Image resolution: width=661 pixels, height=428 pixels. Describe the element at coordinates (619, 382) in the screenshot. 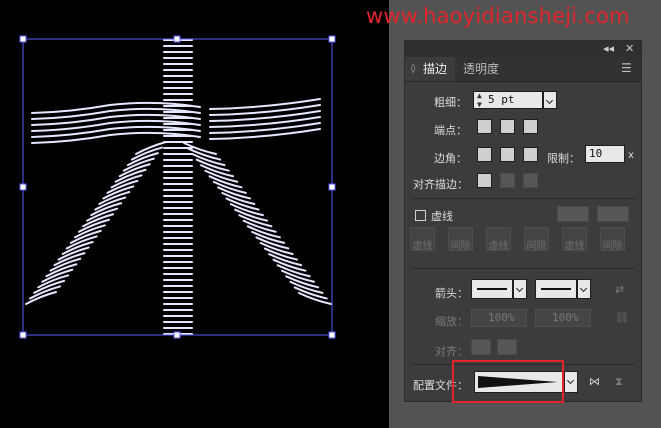

I see `flip-vertical-icon: ⧗` at that location.